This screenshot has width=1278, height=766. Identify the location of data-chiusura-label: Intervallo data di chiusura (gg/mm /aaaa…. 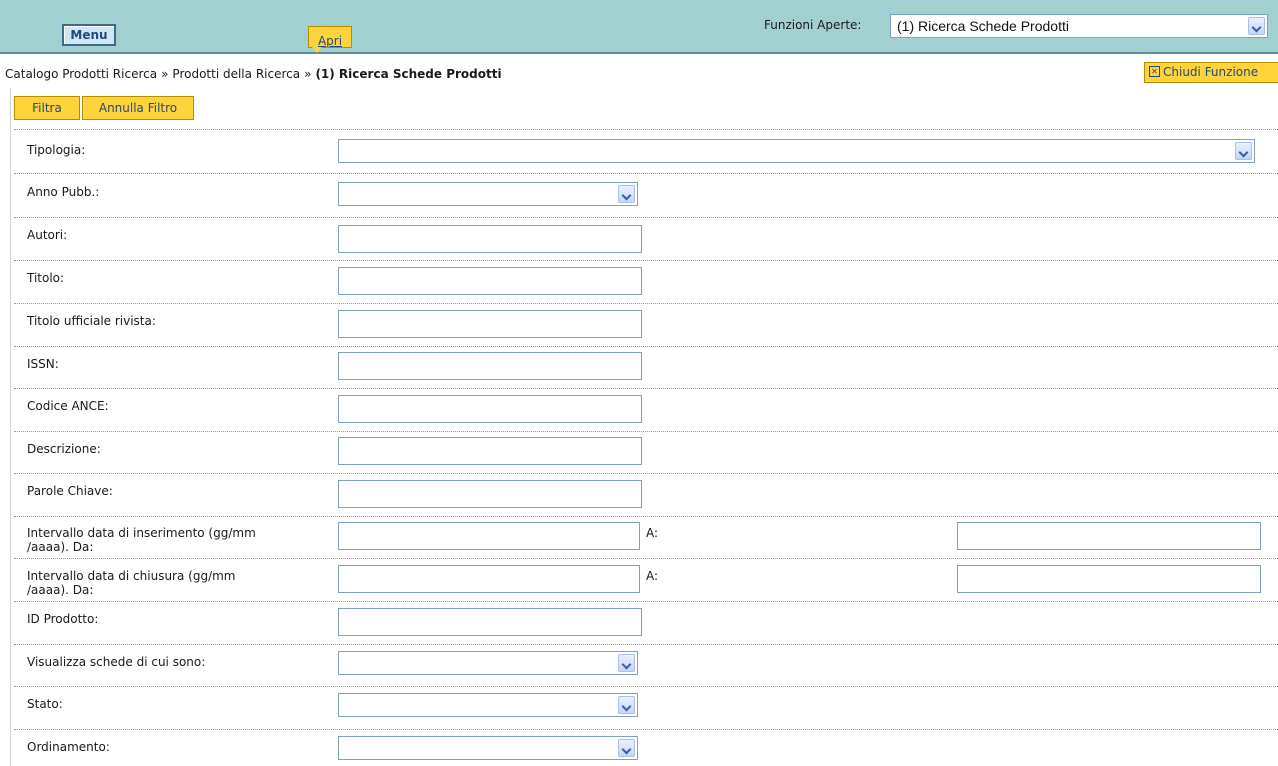
(131, 583).